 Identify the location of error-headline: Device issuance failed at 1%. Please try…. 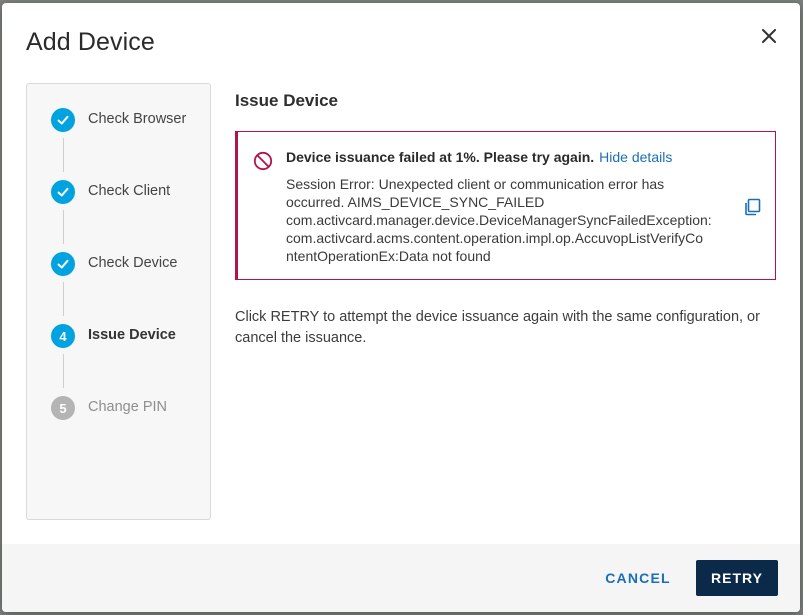
(479, 157).